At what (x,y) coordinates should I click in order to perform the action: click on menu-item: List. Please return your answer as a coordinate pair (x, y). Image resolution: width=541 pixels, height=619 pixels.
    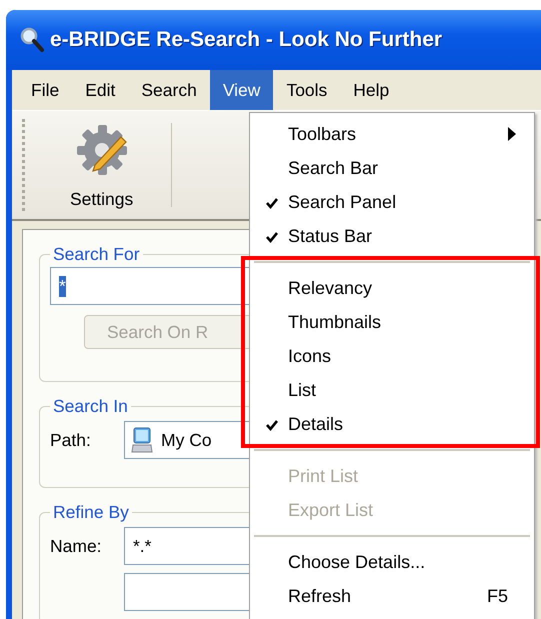
    Looking at the image, I should click on (392, 390).